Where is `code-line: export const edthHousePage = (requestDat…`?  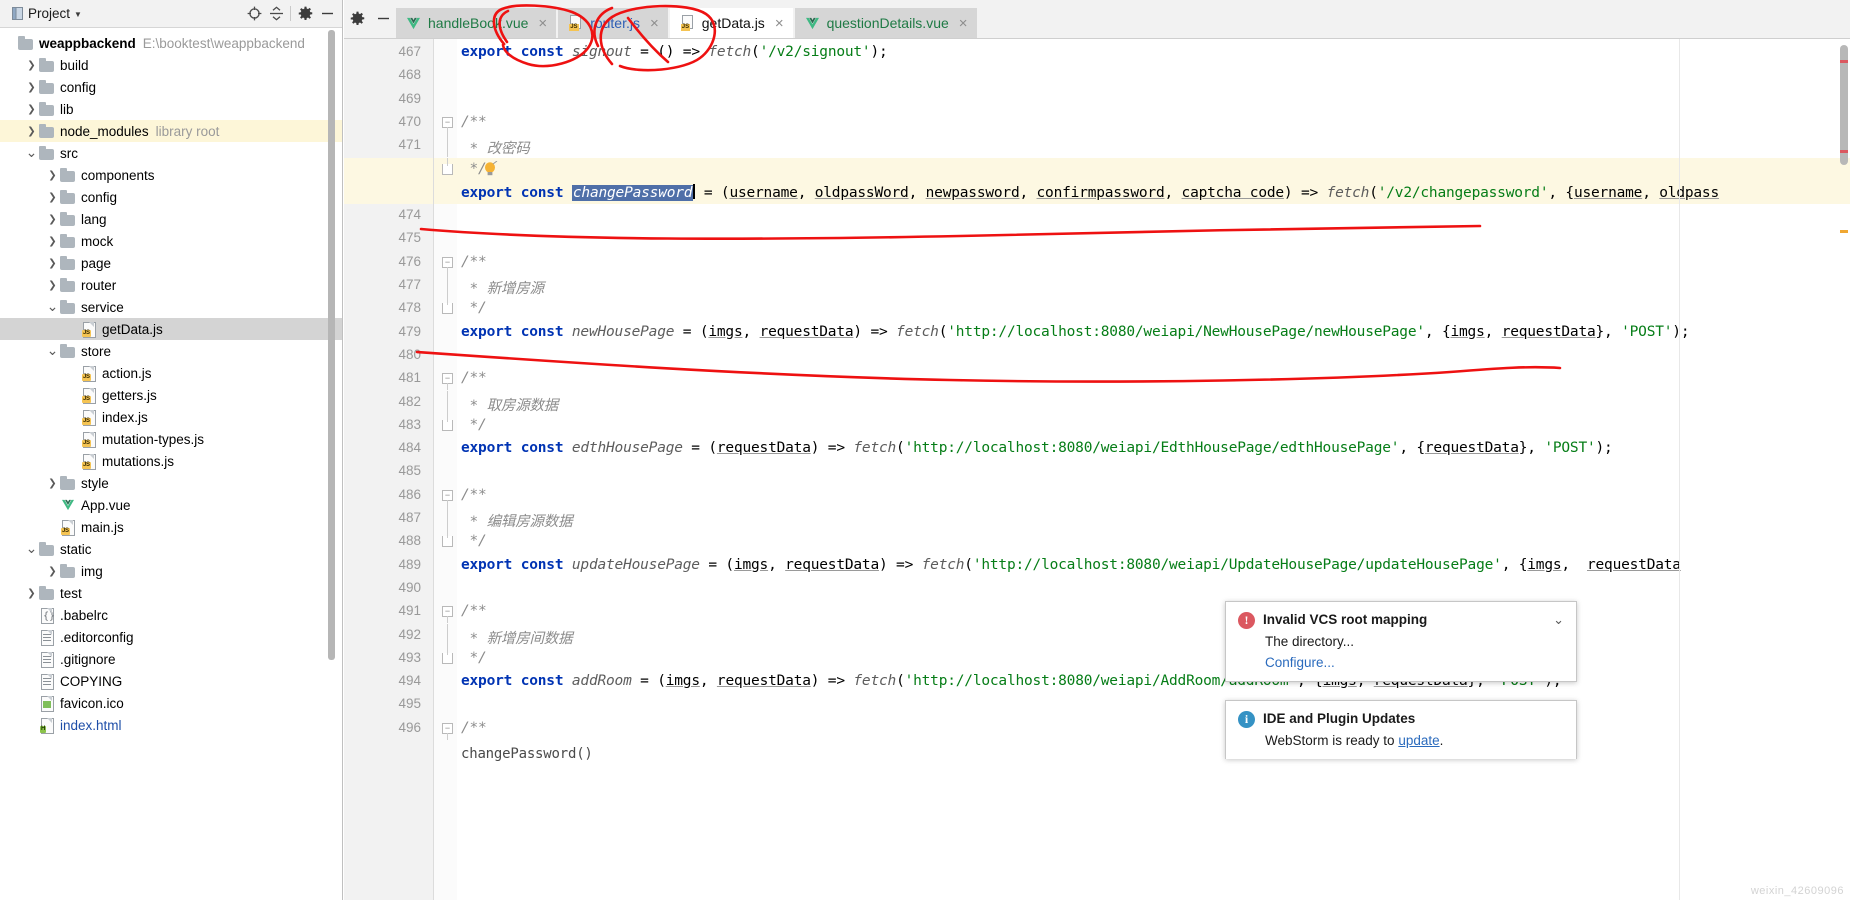 code-line: export const edthHousePage = (requestDat… is located at coordinates (1037, 448).